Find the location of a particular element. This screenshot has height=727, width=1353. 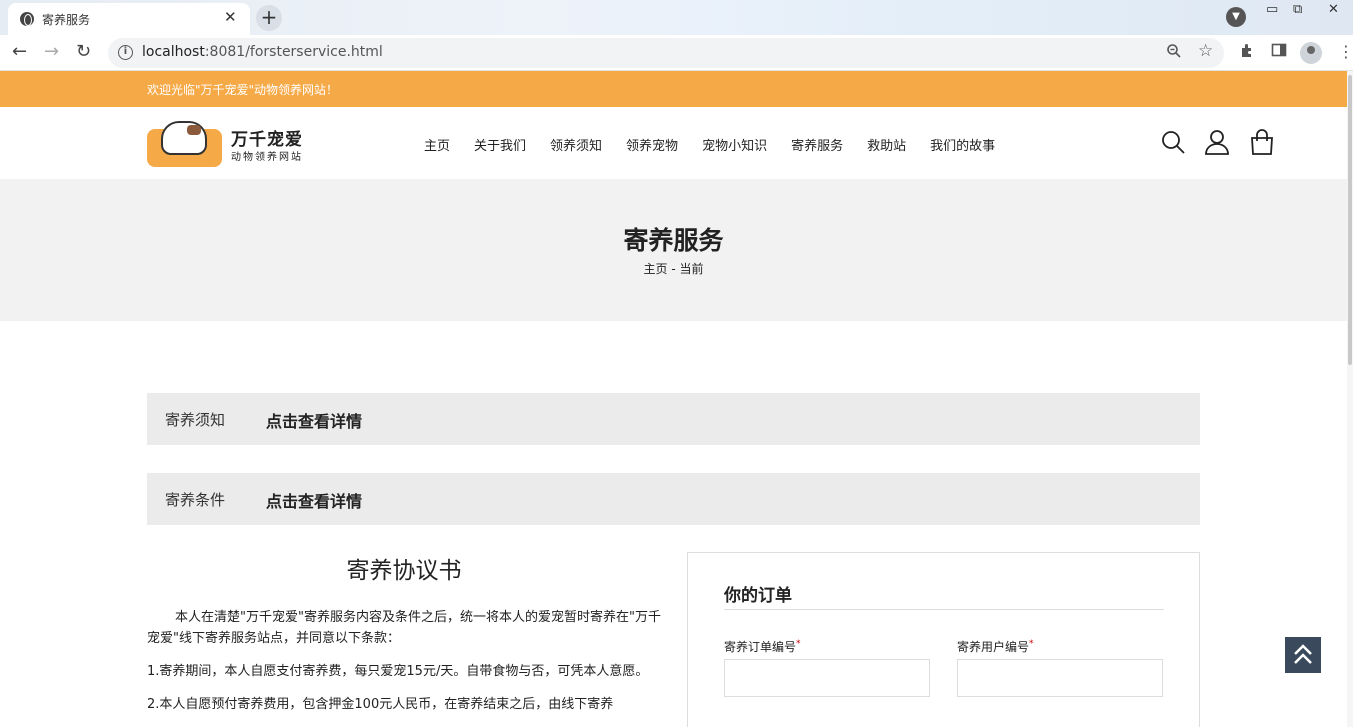

new-tab-button: + is located at coordinates (269, 18).